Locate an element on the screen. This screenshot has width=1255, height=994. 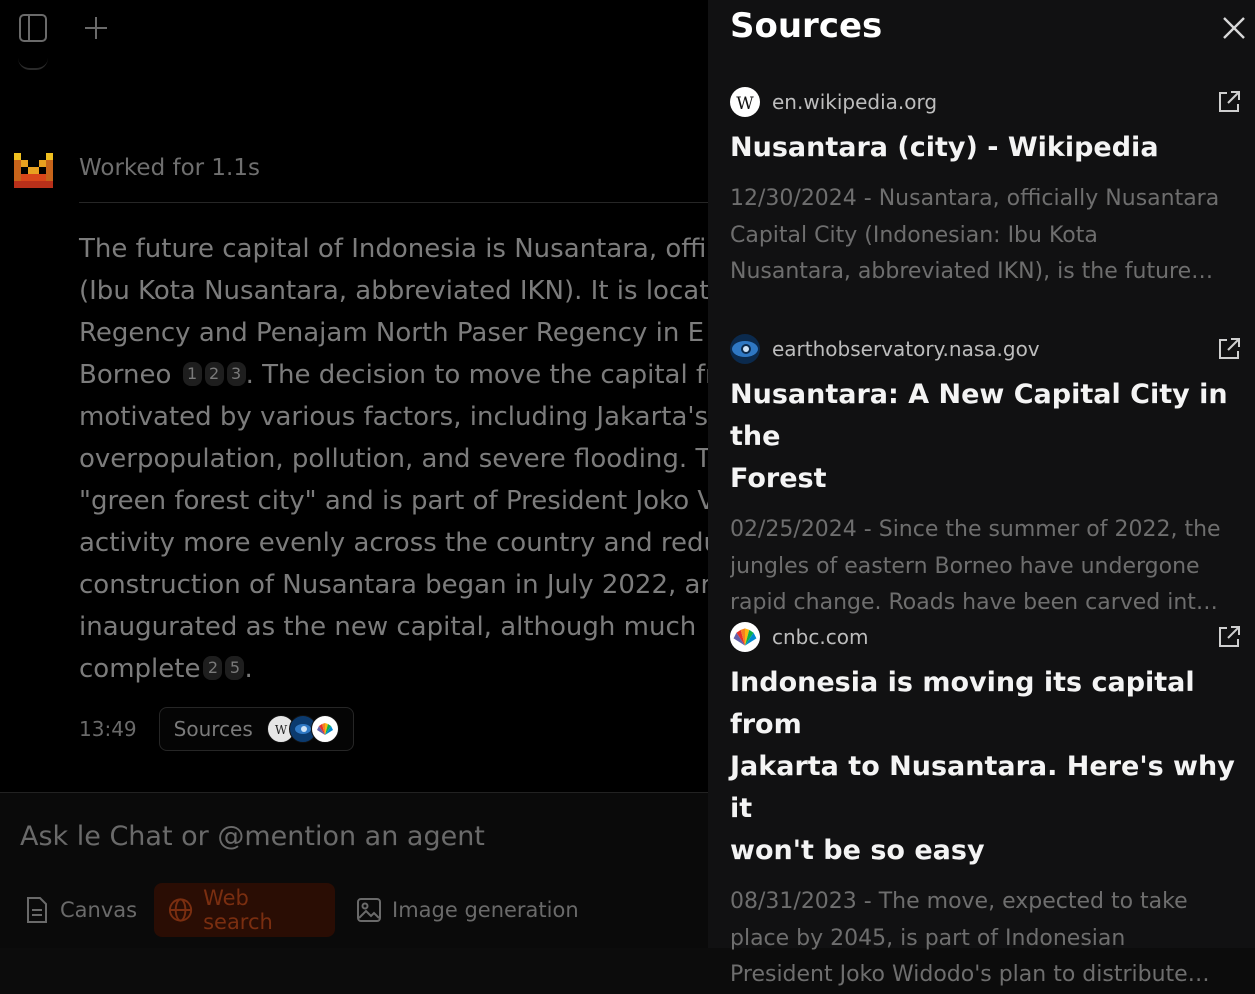
source-header: W en.wikipedia.org is located at coordinates (985, 102).